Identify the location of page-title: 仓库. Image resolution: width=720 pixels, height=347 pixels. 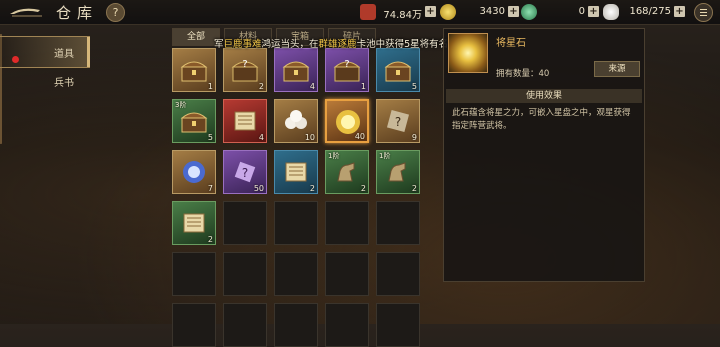
(77, 13).